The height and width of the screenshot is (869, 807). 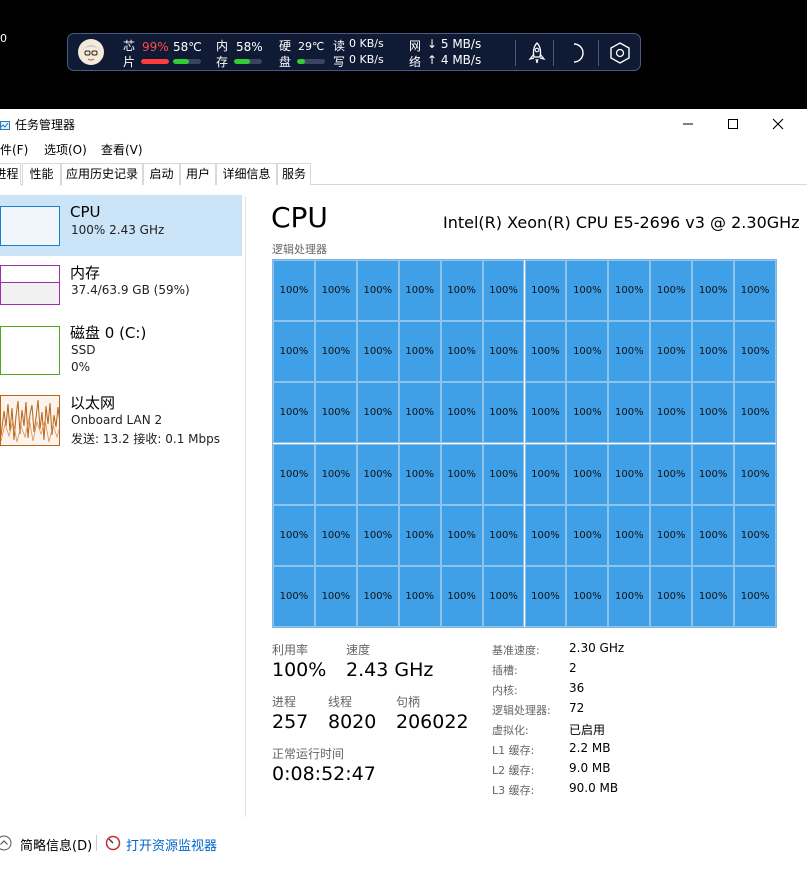 What do you see at coordinates (155, 61) in the screenshot?
I see `cpu-usage-bar` at bounding box center [155, 61].